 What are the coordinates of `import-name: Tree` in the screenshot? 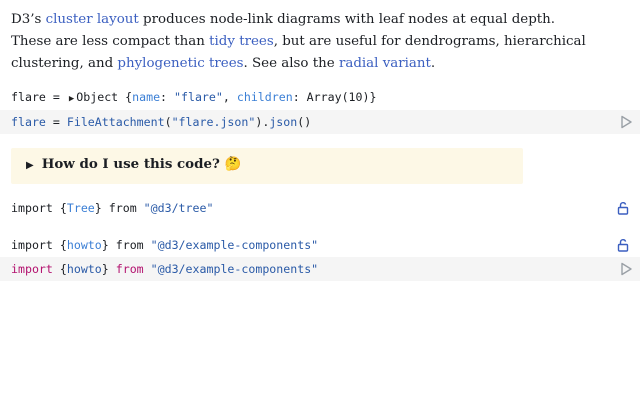 It's located at (80, 208).